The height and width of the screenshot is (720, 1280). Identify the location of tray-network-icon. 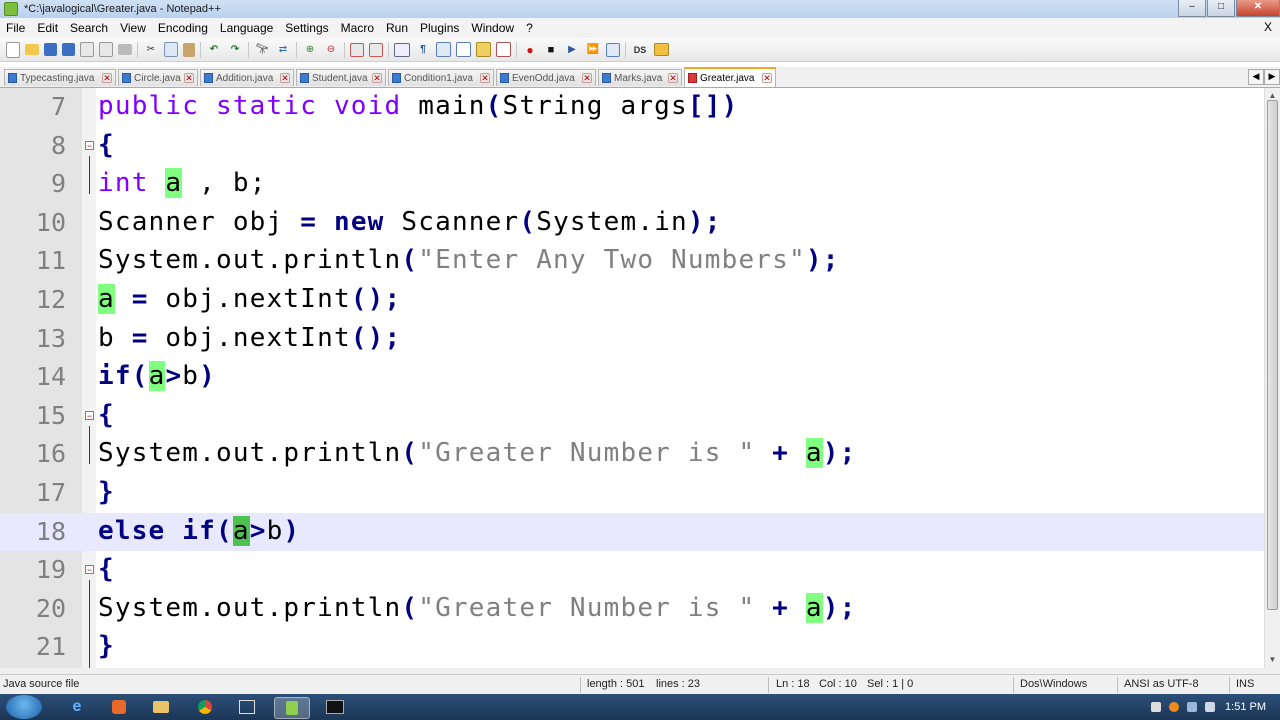
(1192, 707).